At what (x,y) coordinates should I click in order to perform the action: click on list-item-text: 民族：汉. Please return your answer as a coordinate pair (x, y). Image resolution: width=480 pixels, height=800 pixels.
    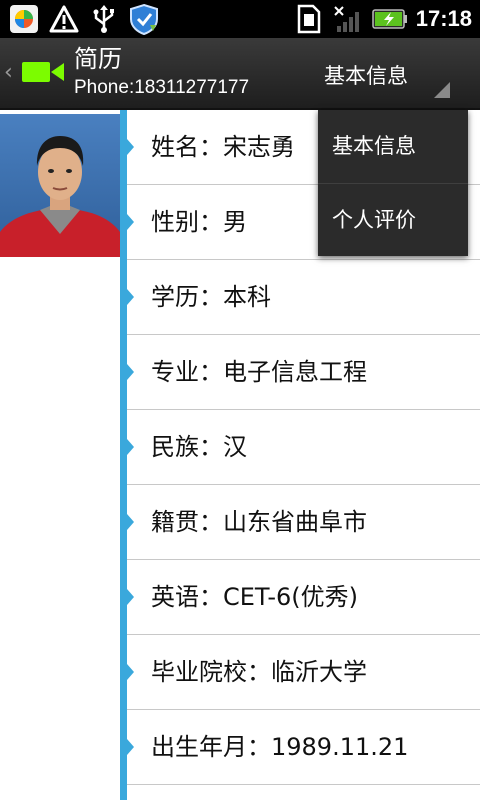
    Looking at the image, I should click on (199, 447).